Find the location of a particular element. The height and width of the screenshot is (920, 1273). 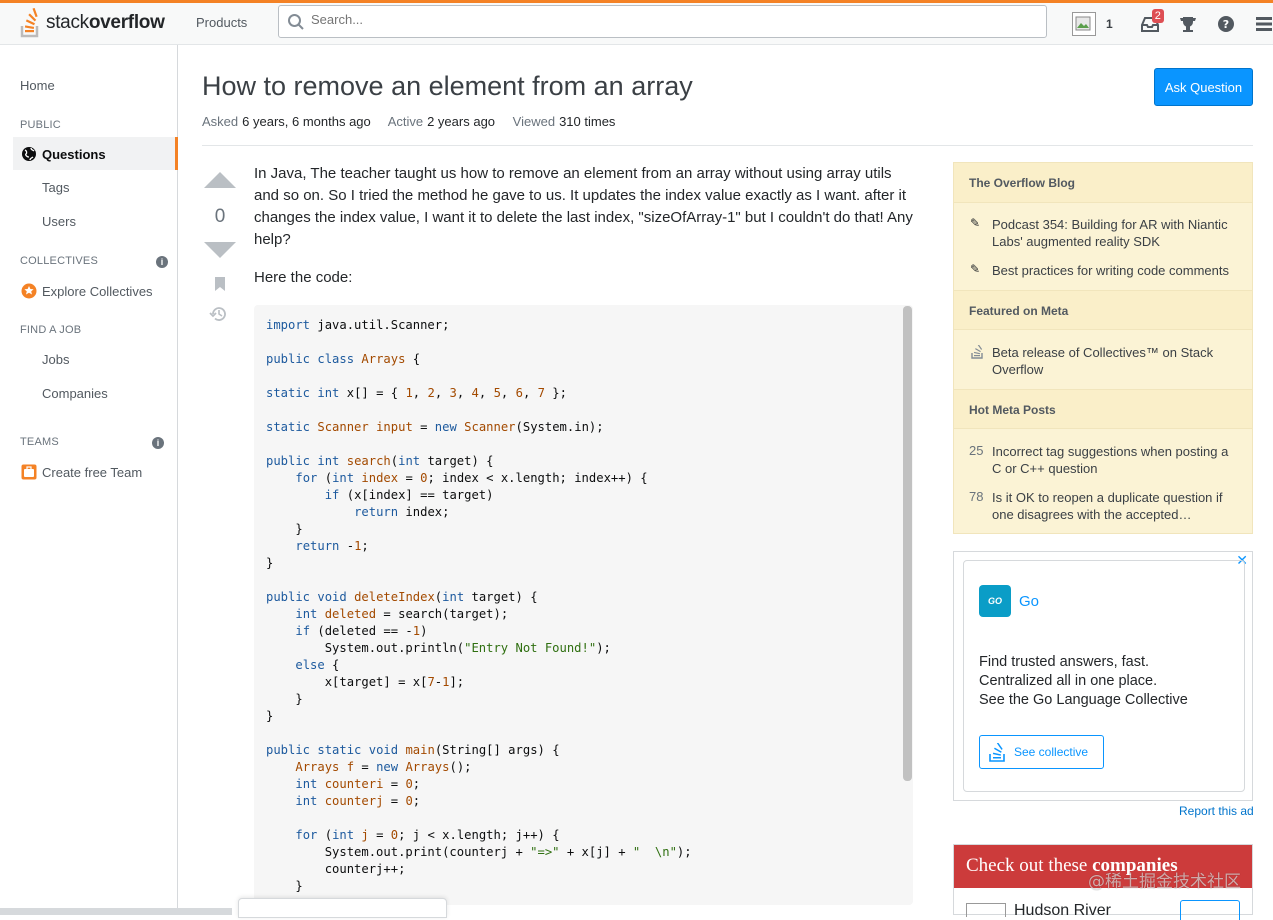

nav-users: Users is located at coordinates (59, 221).